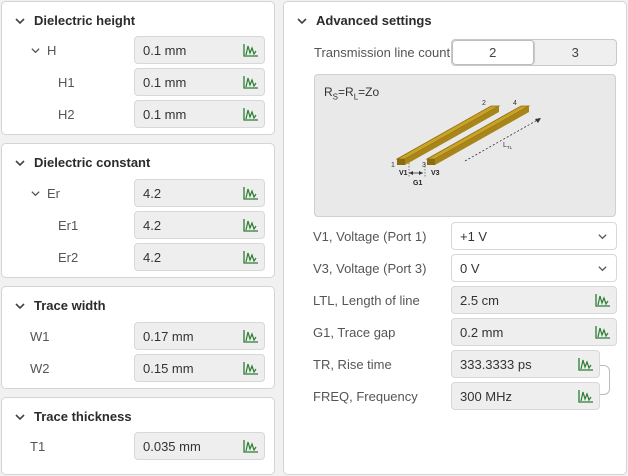  What do you see at coordinates (366, 300) in the screenshot?
I see `ltl-label: LTL, Length of line` at bounding box center [366, 300].